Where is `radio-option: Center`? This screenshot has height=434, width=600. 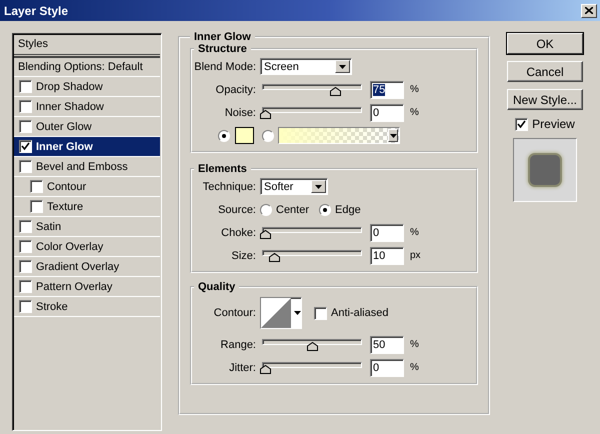
radio-option: Center is located at coordinates (285, 210).